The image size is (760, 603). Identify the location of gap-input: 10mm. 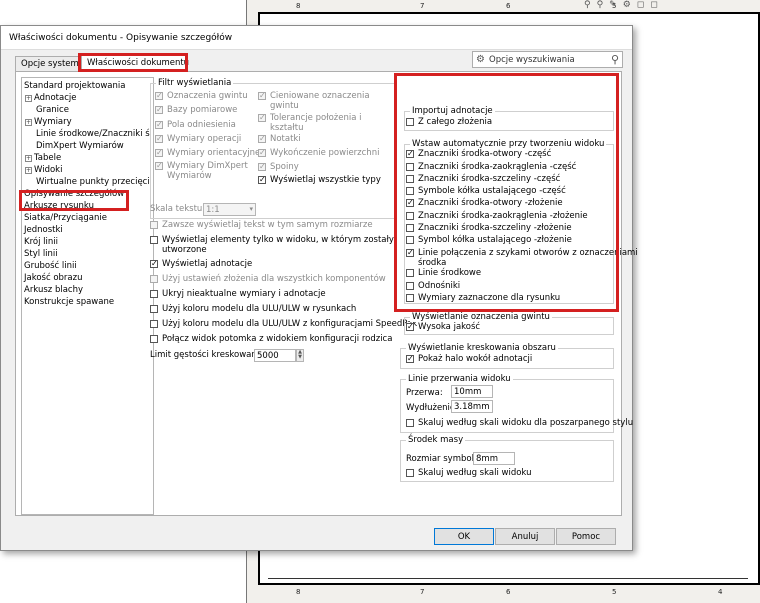
(472, 391).